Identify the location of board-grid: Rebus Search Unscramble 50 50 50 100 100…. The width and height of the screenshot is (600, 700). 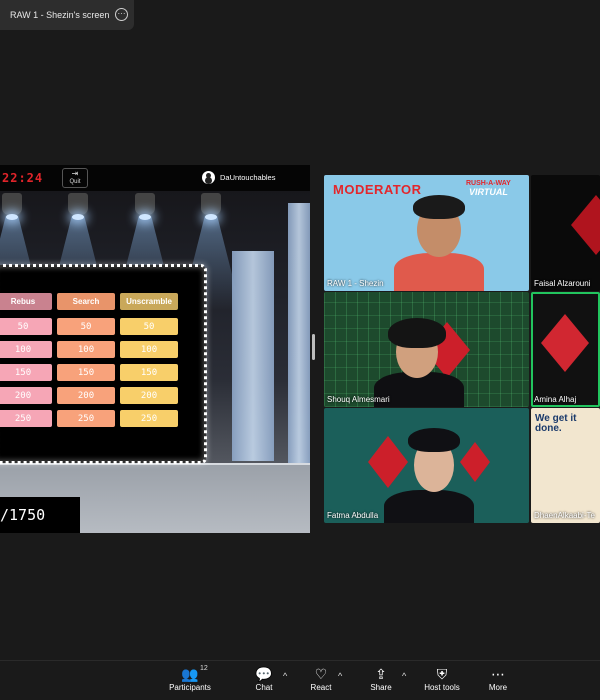
(89, 360).